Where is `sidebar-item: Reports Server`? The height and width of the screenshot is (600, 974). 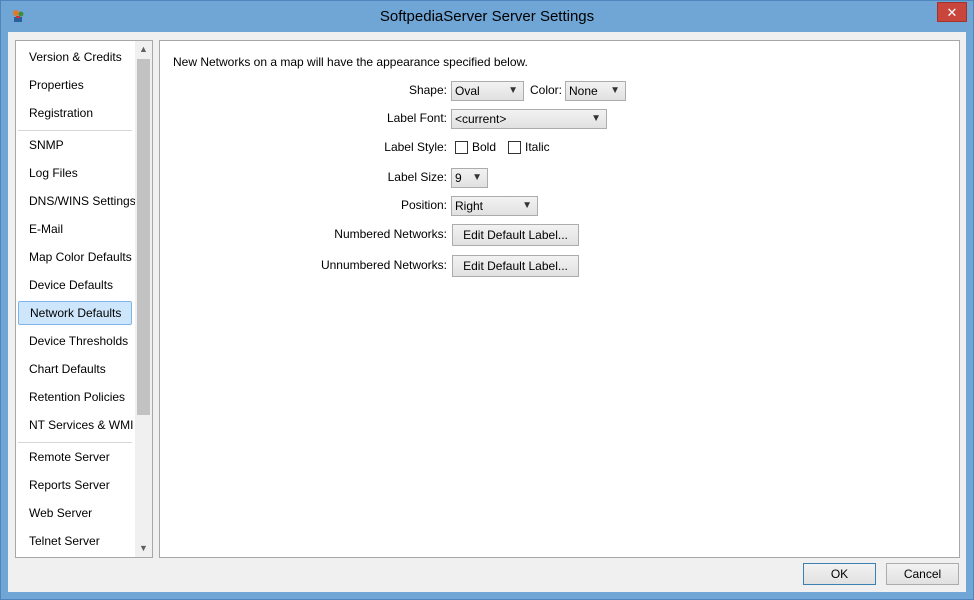 sidebar-item: Reports Server is located at coordinates (75, 485).